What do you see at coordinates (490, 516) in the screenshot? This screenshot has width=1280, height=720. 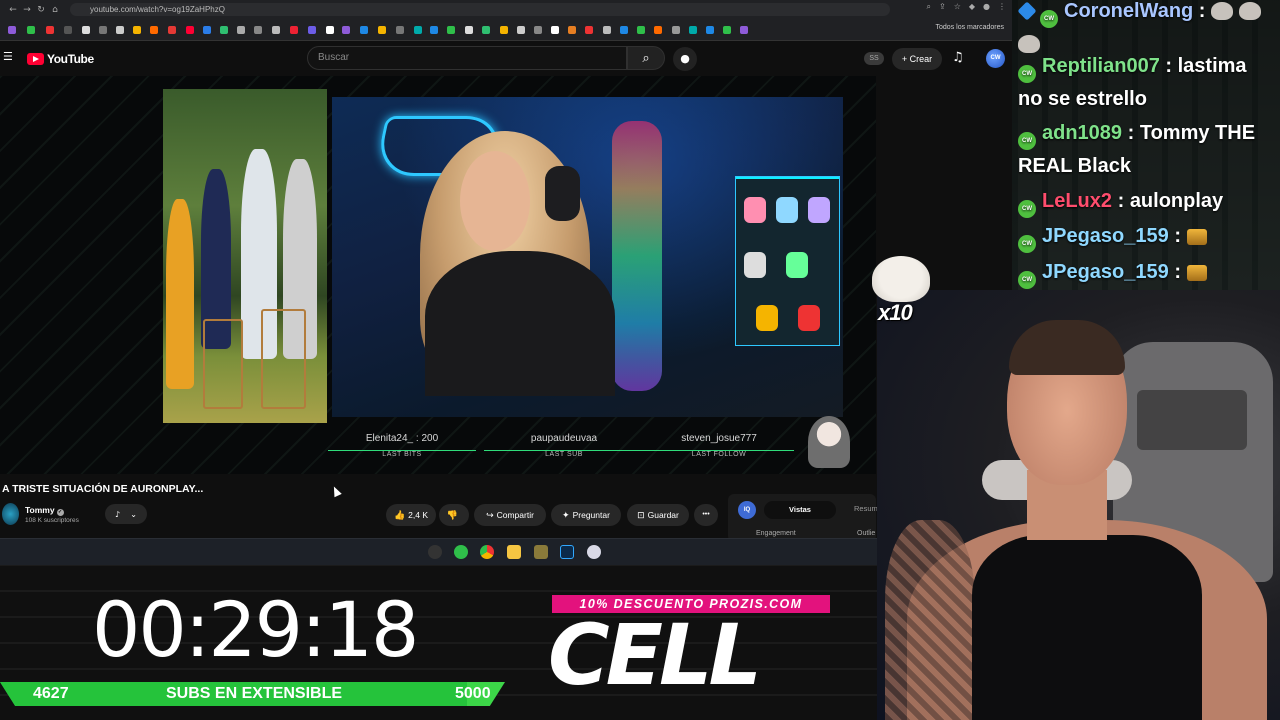 I see `share-arrow-icon: ↪` at bounding box center [490, 516].